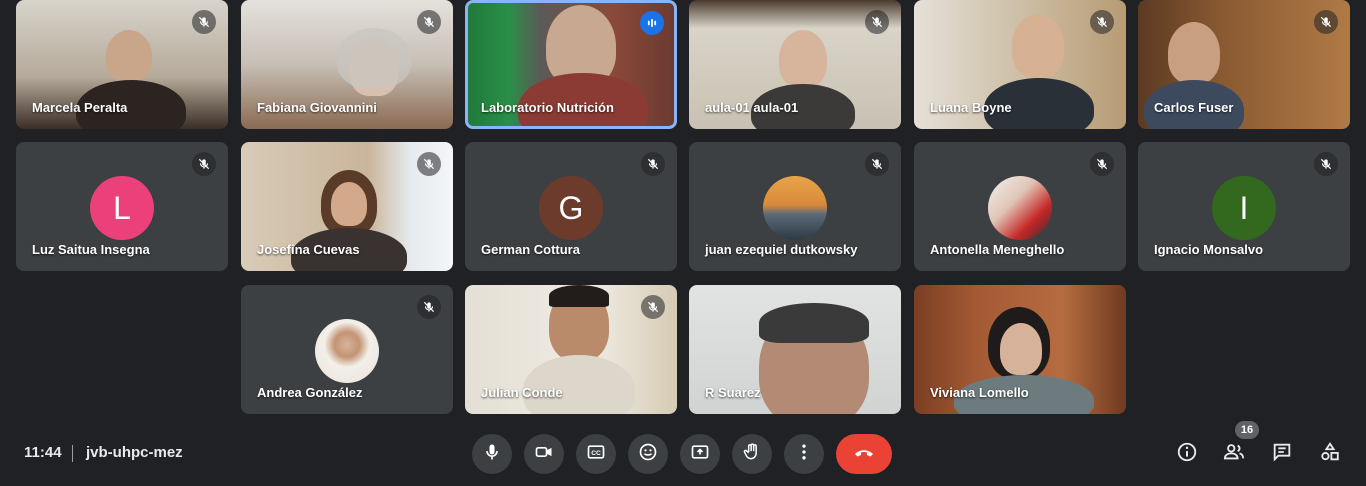  I want to click on participant-tile-ignacio: I Ignacio Monsalvo, so click(1244, 206).